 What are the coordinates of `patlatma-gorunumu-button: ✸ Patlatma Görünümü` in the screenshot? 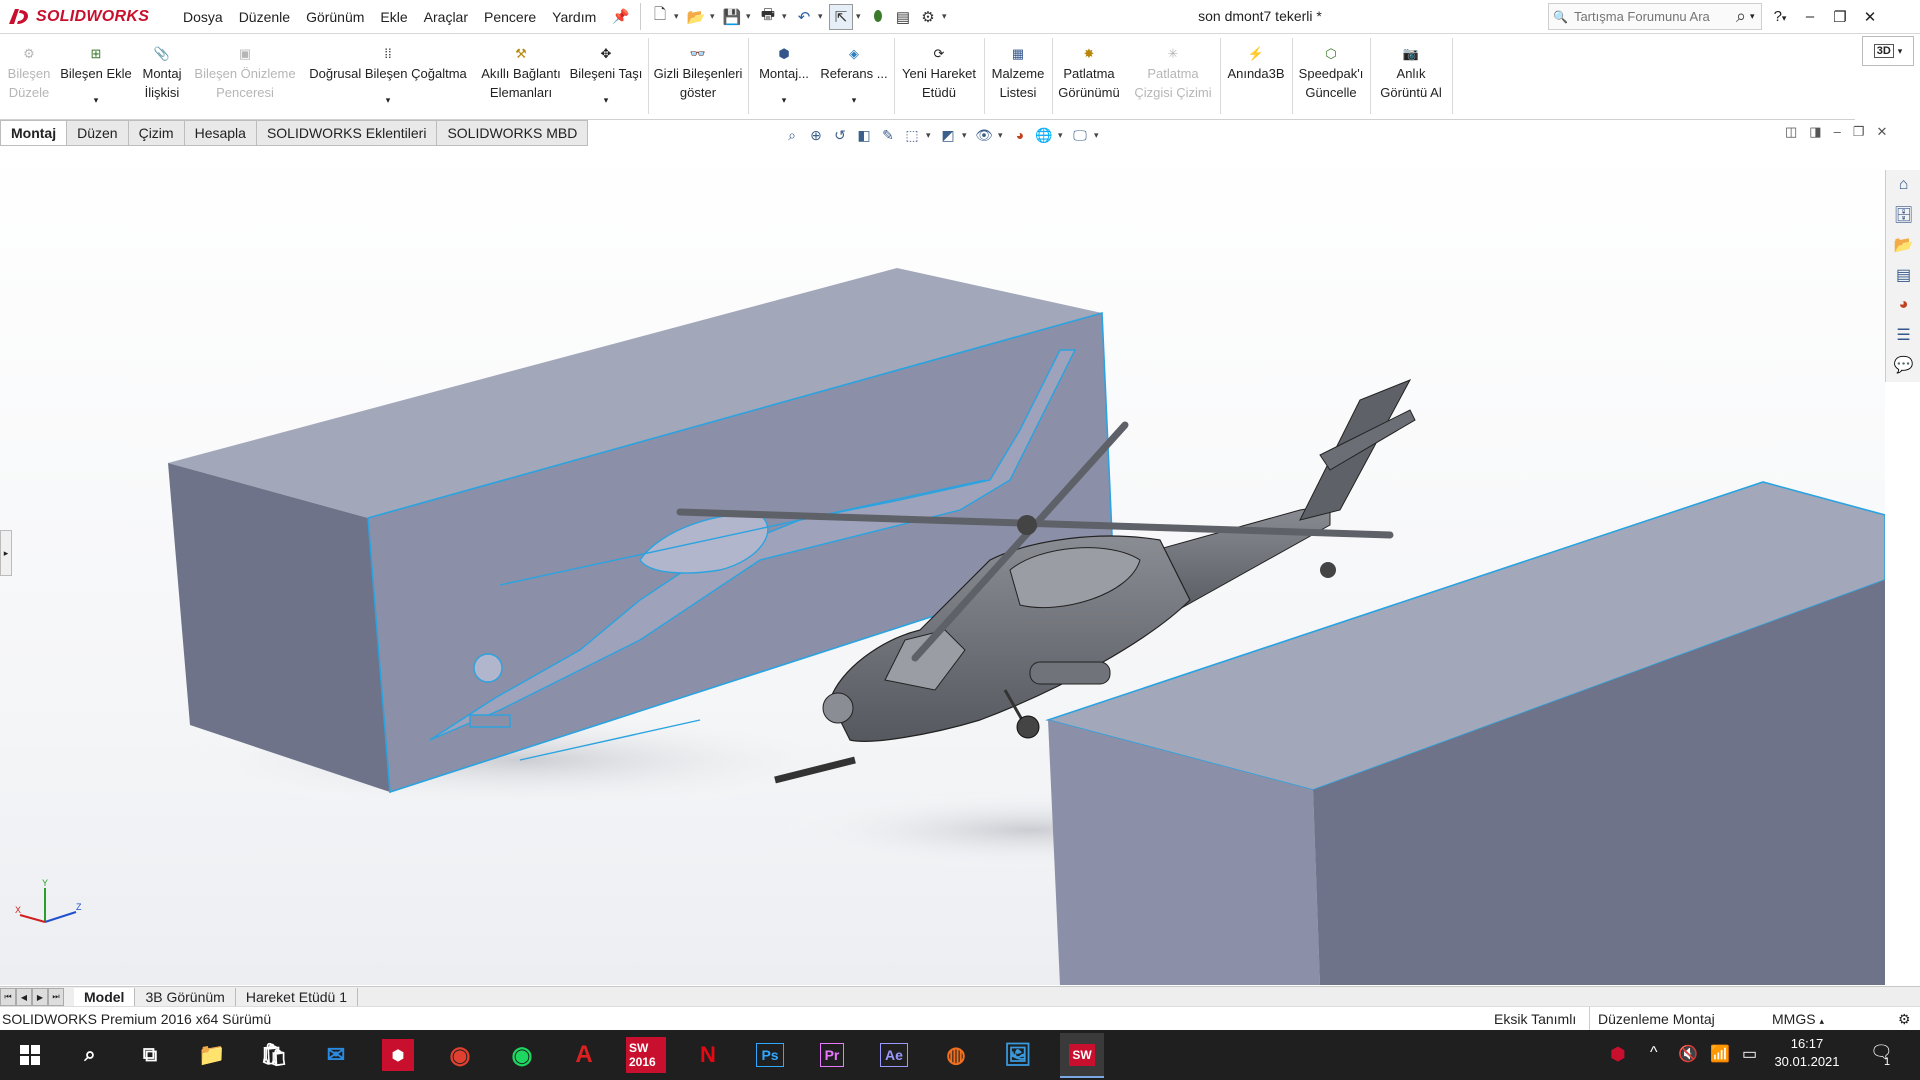 It's located at (1089, 72).